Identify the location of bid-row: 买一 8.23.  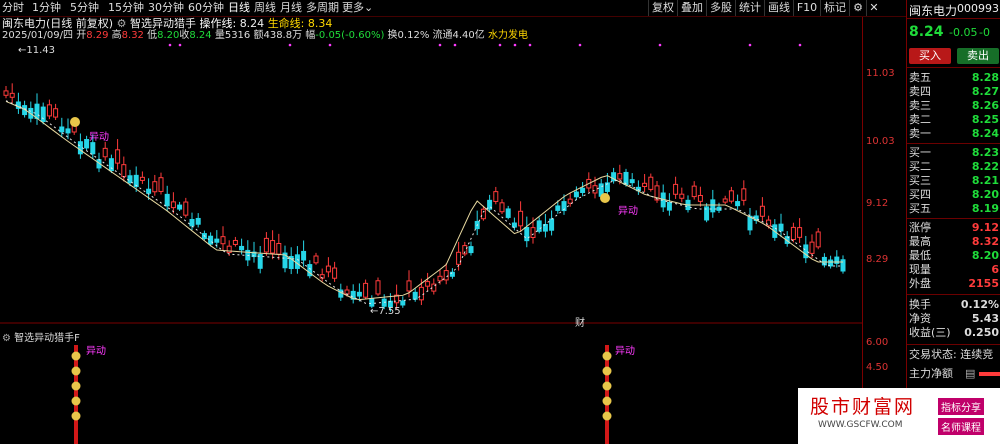
(954, 153).